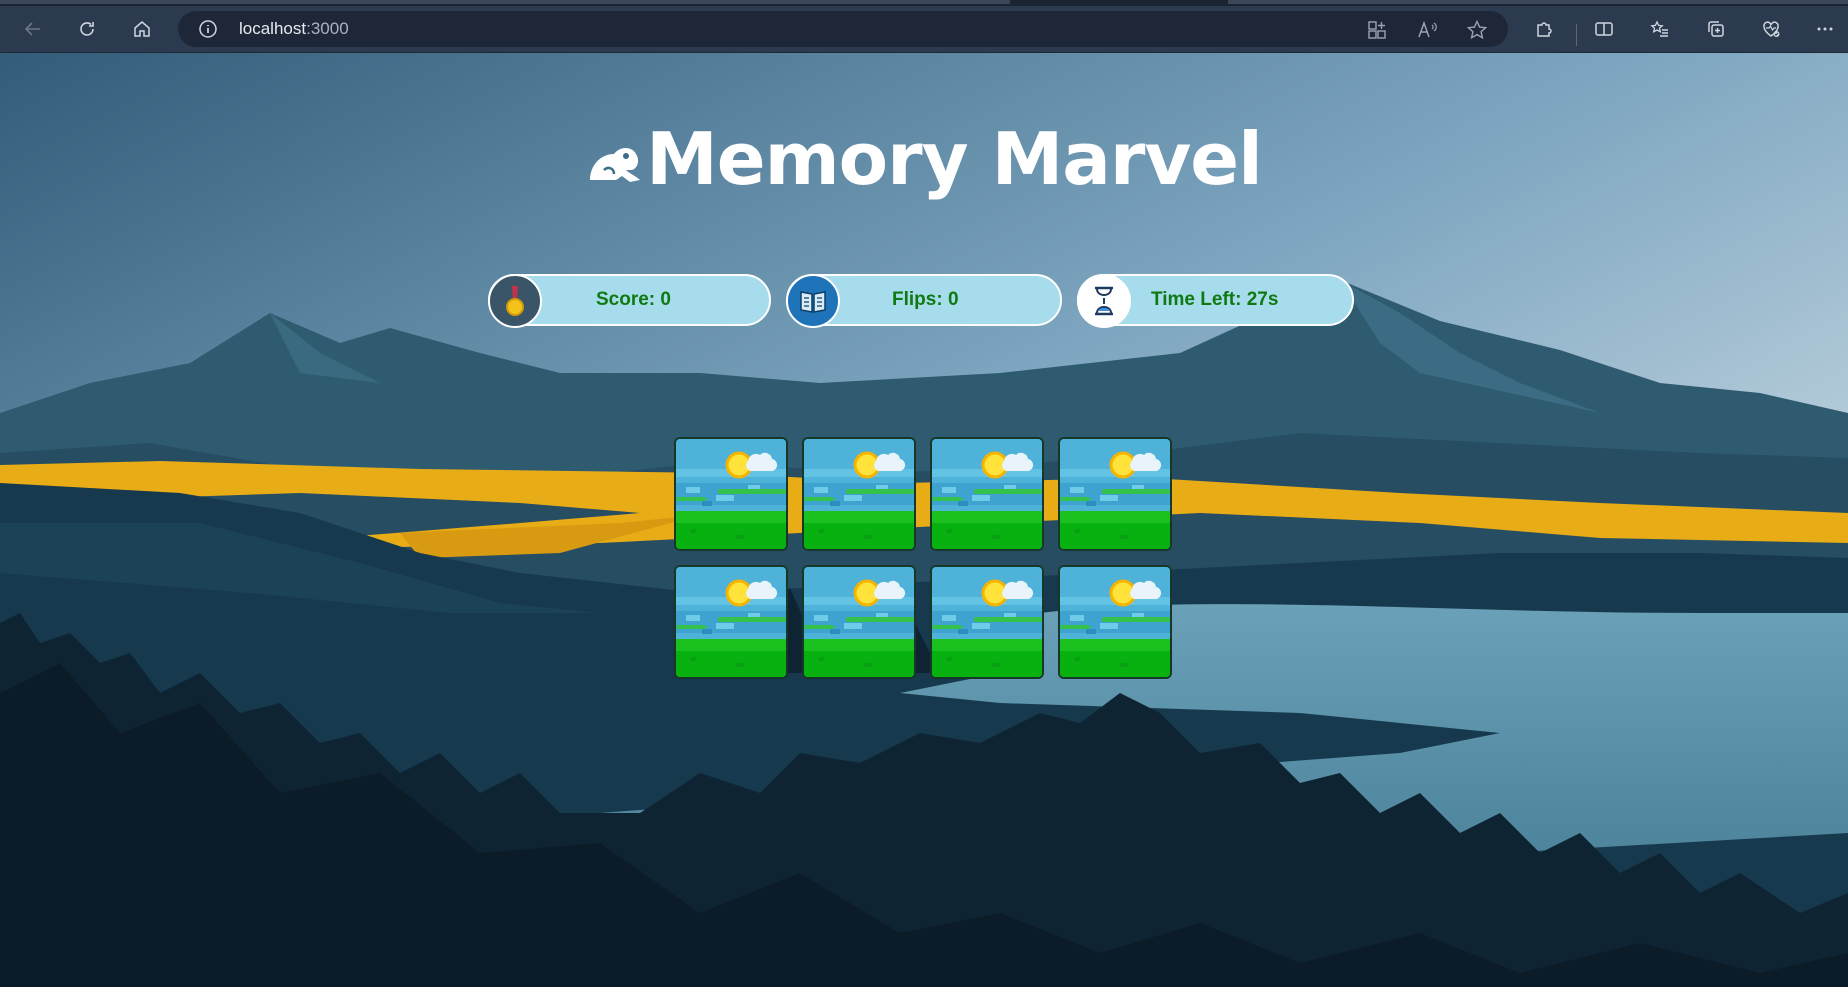 The image size is (1848, 987). Describe the element at coordinates (615, 165) in the screenshot. I see `frog-icon` at that location.